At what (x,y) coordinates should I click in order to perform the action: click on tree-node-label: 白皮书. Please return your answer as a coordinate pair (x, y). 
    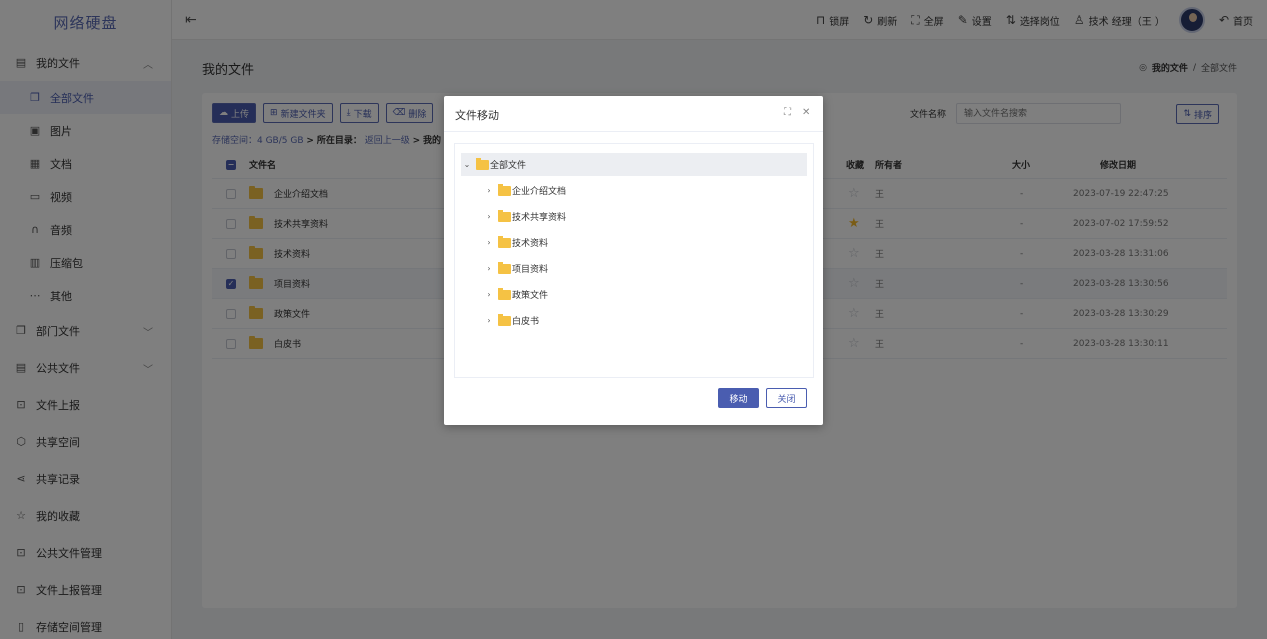
    Looking at the image, I should click on (526, 322).